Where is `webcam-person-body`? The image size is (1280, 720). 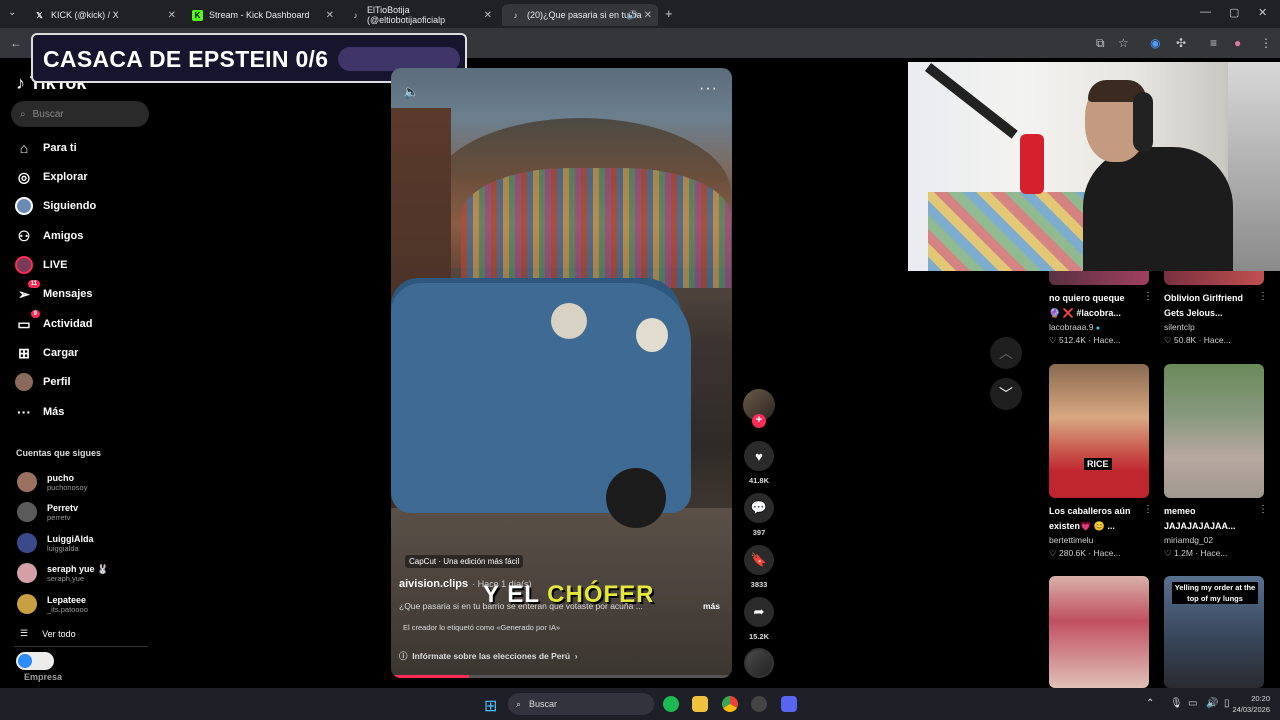
webcam-person-body is located at coordinates (1158, 209).